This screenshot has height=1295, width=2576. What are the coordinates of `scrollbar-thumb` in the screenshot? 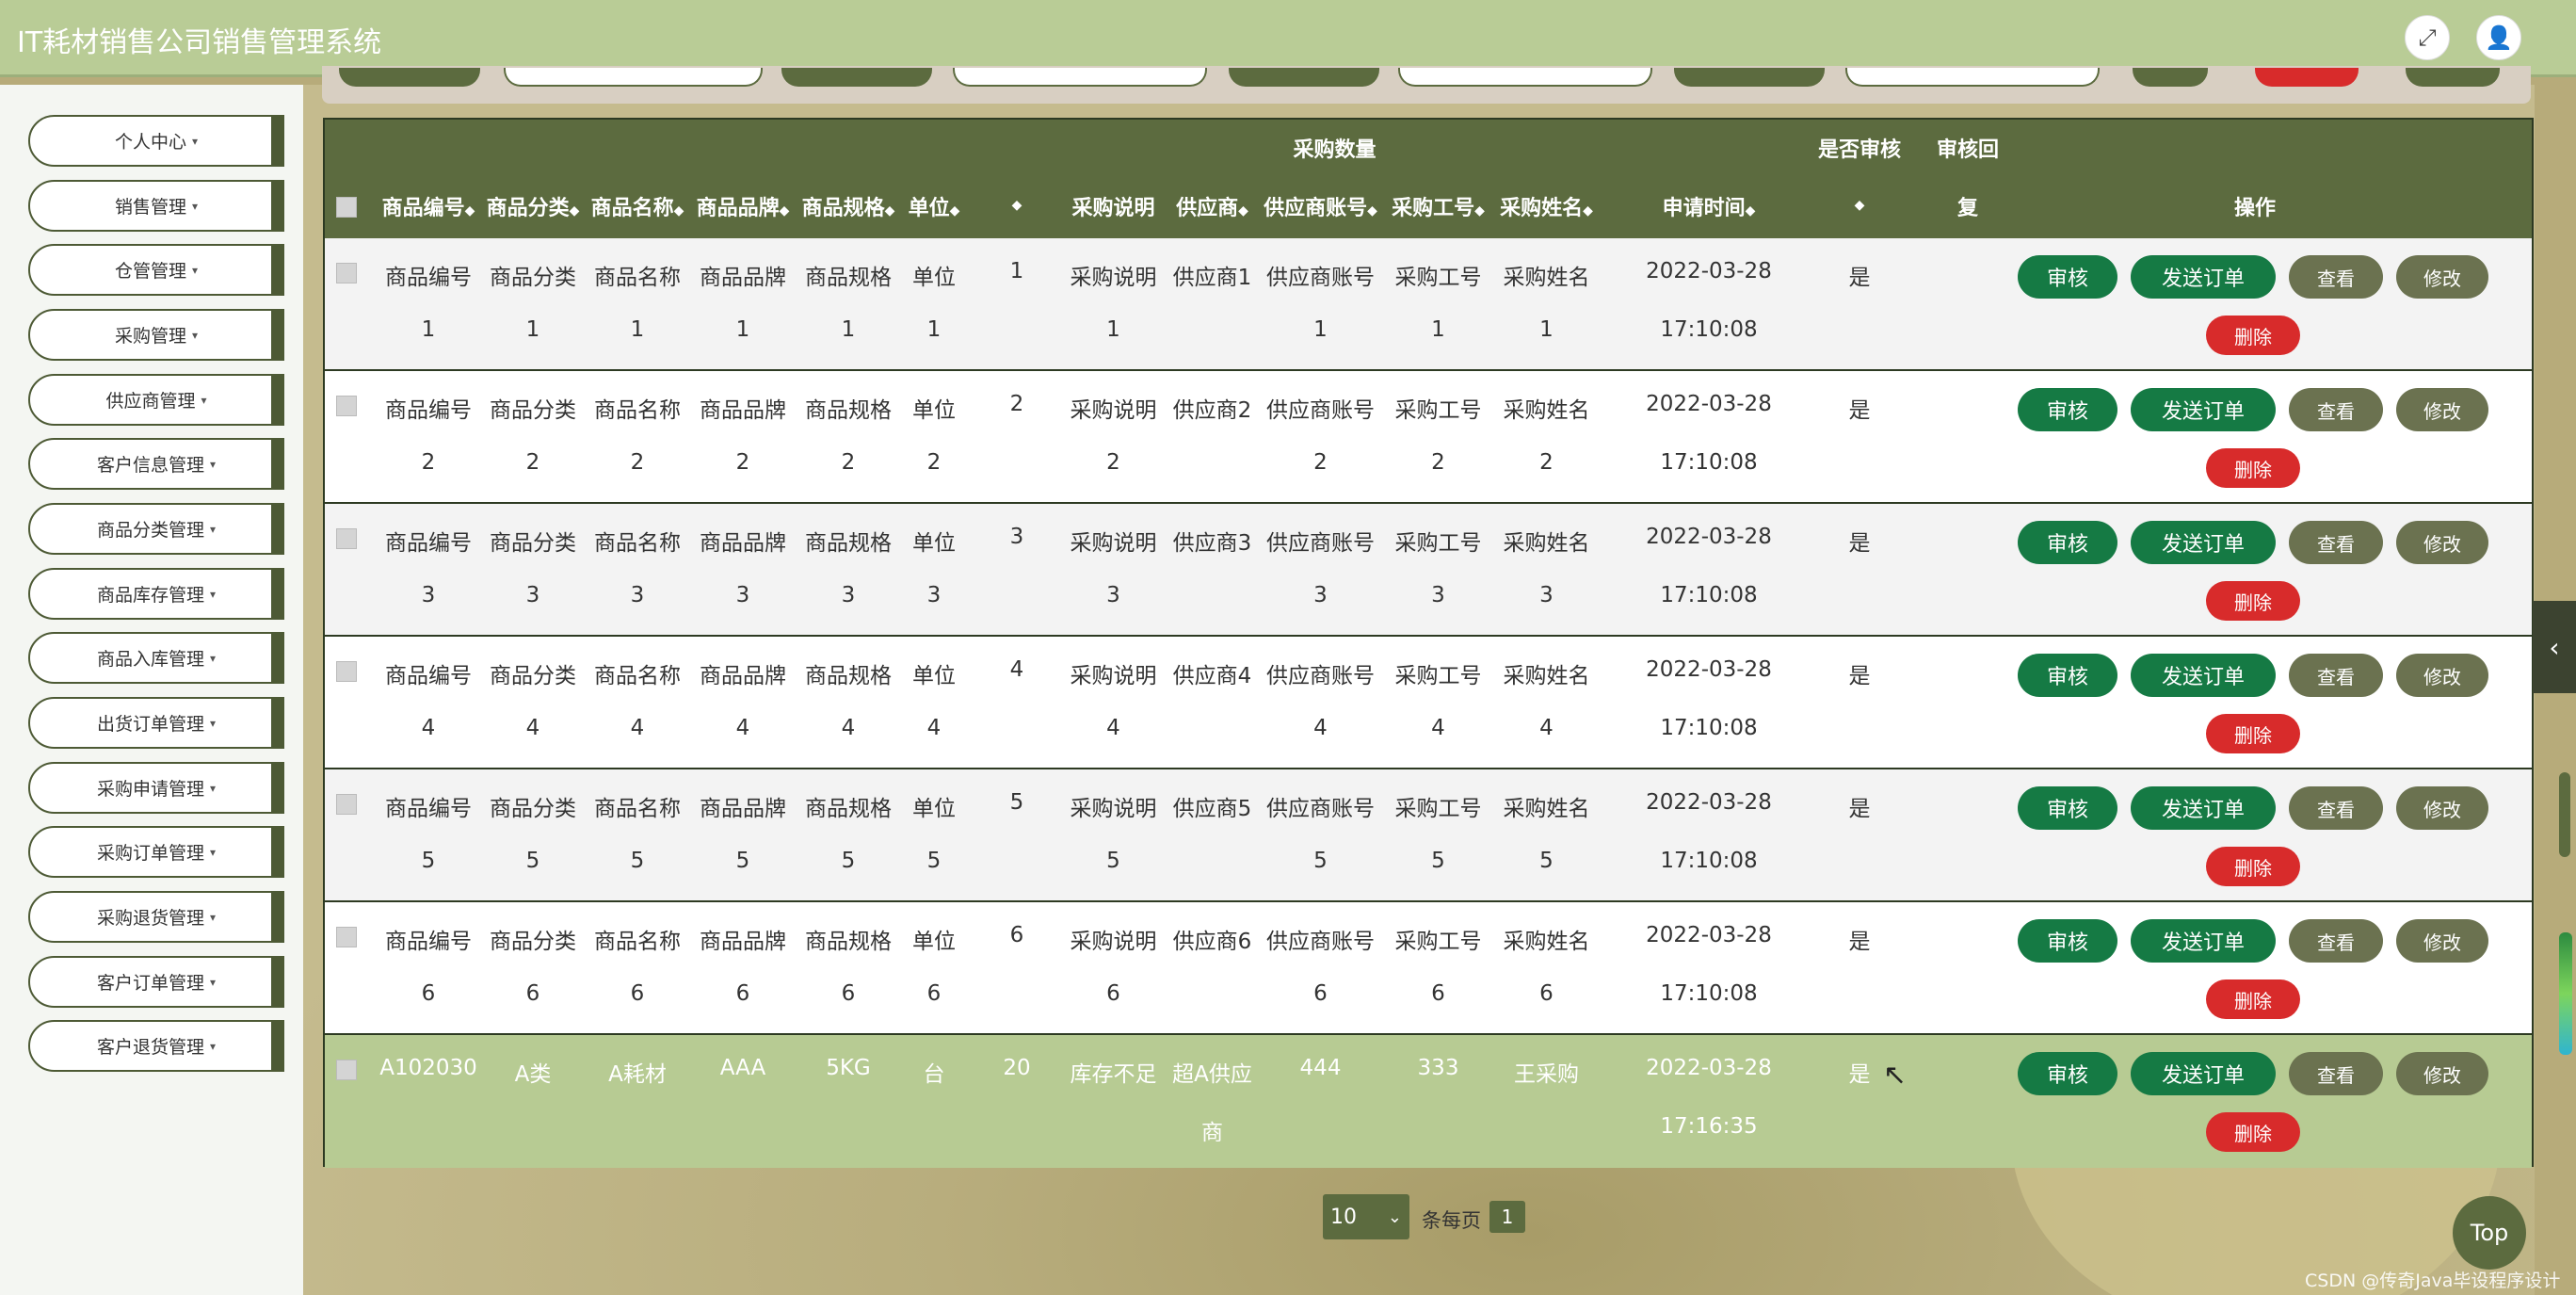 It's located at (2564, 814).